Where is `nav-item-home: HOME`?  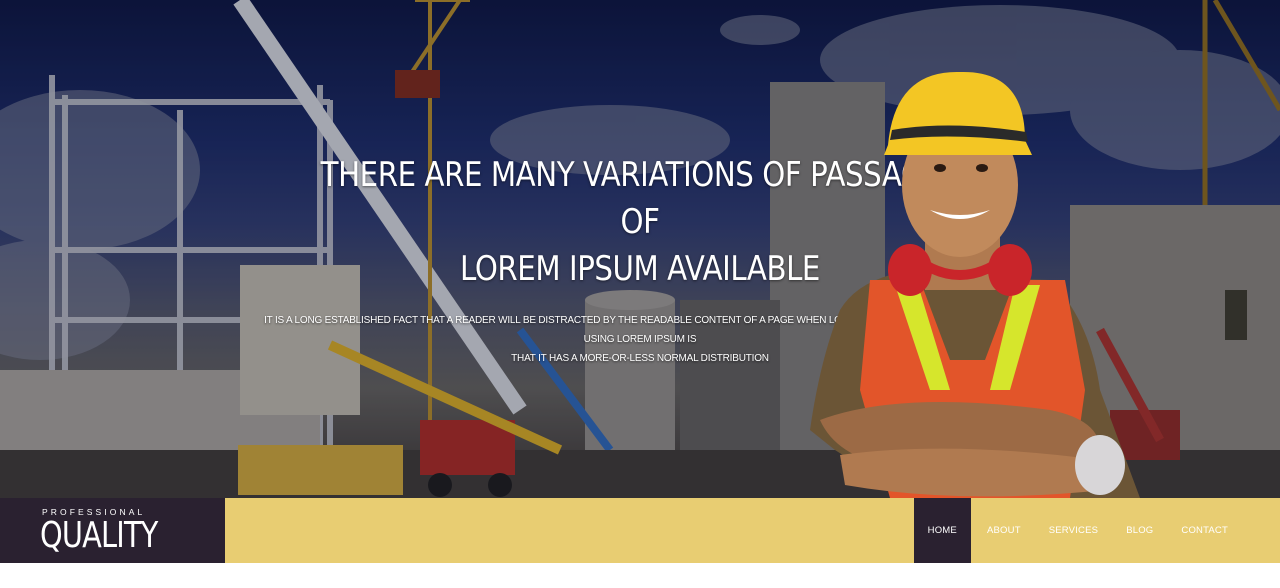 nav-item-home: HOME is located at coordinates (942, 530).